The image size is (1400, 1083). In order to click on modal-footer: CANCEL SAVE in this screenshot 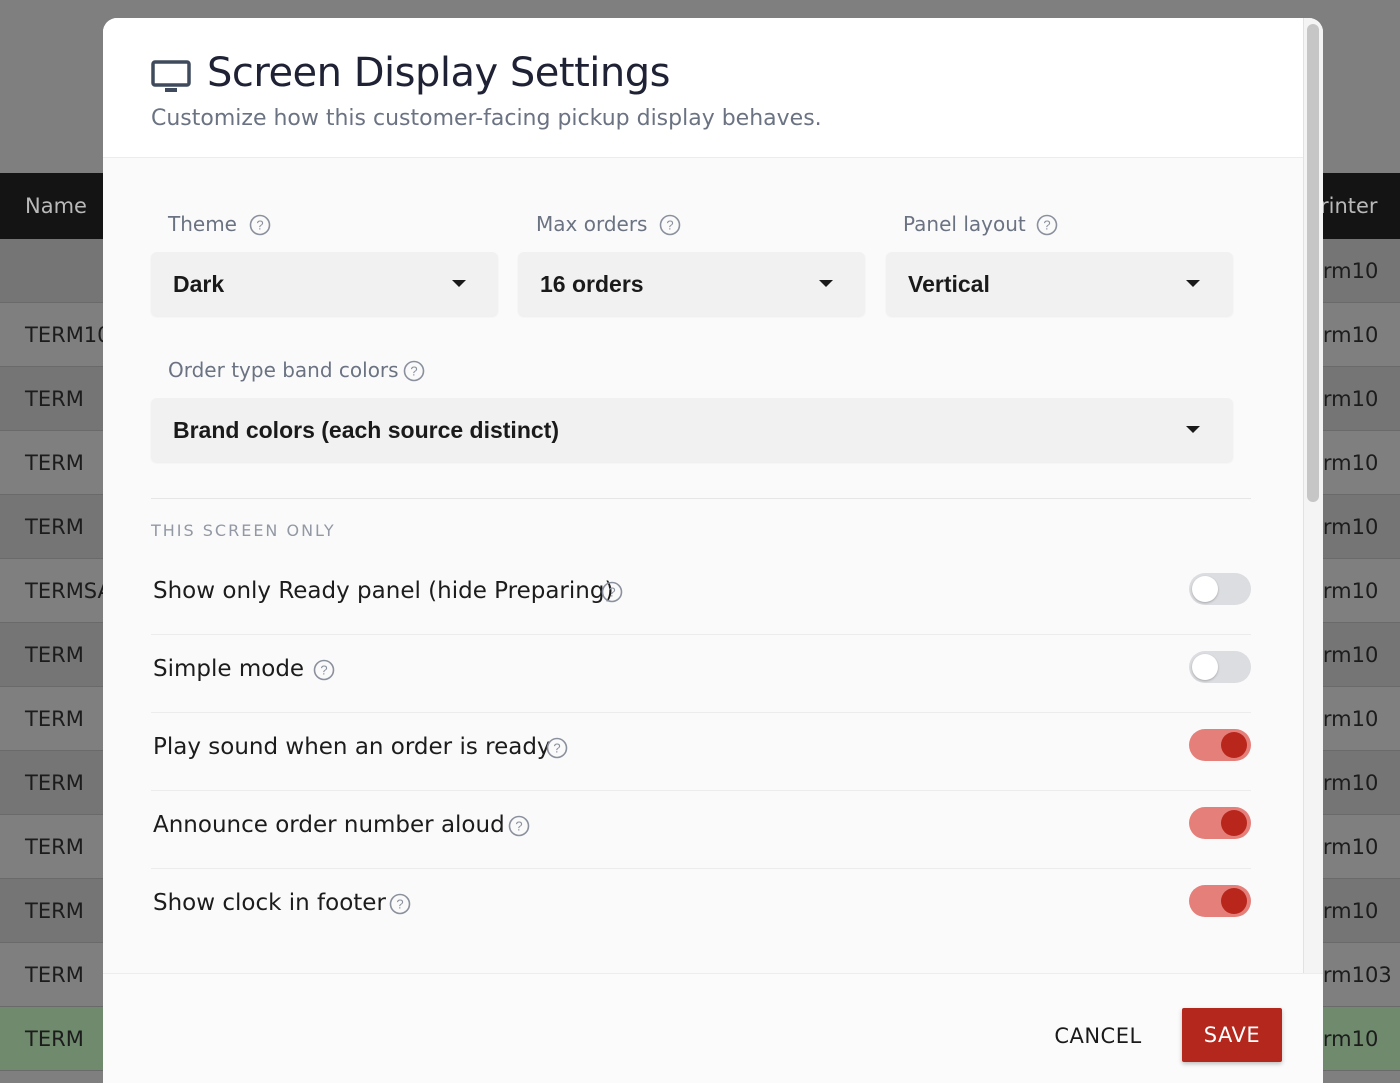, I will do `click(713, 1028)`.